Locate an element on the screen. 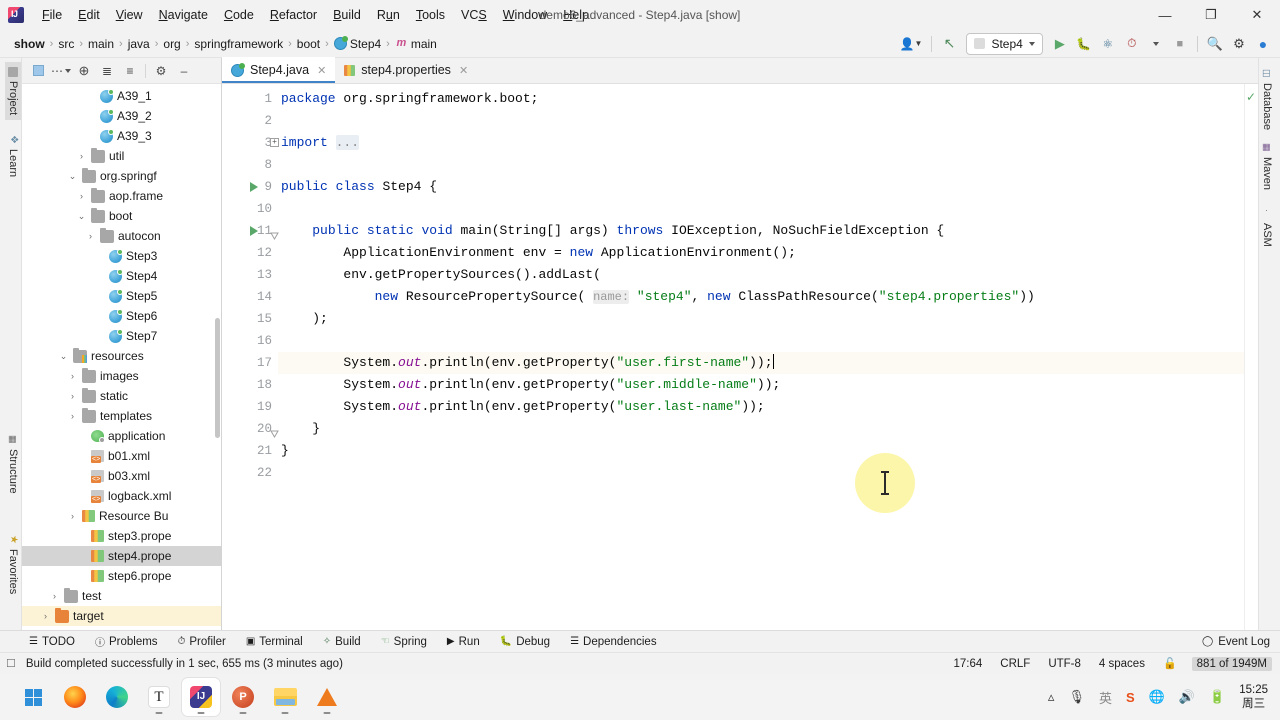 The width and height of the screenshot is (1280, 720). profiler-button: ⏱ is located at coordinates (1132, 44).